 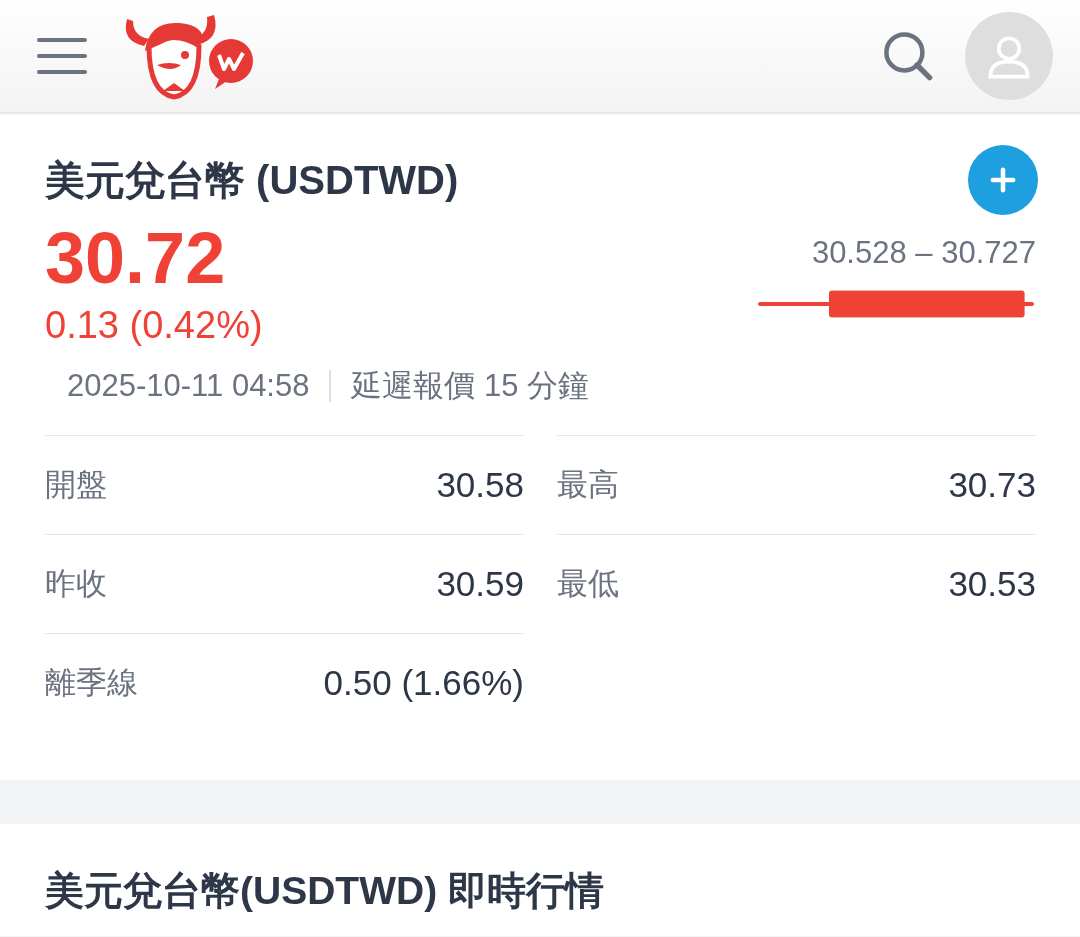 What do you see at coordinates (154, 325) in the screenshot?
I see `price-change: 0.13 (0.42%)` at bounding box center [154, 325].